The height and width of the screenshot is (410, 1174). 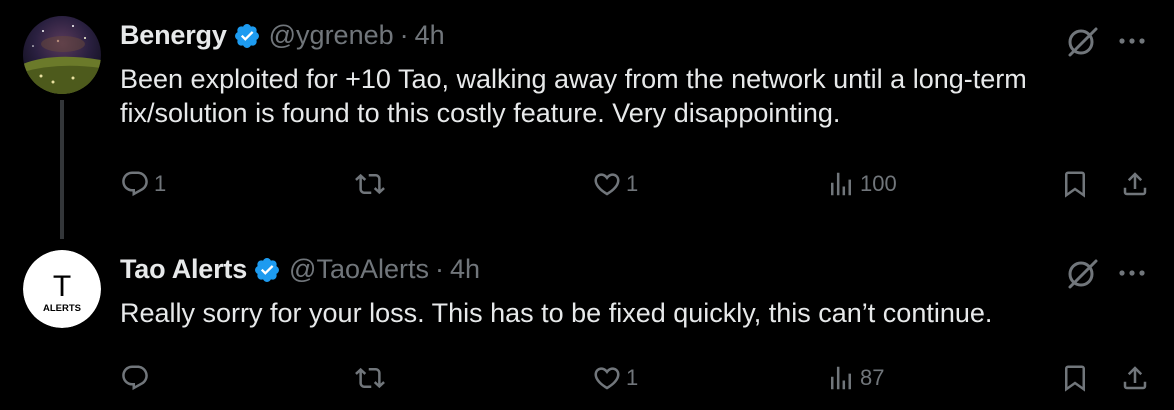 I want to click on views-button: 100, so click(x=861, y=184).